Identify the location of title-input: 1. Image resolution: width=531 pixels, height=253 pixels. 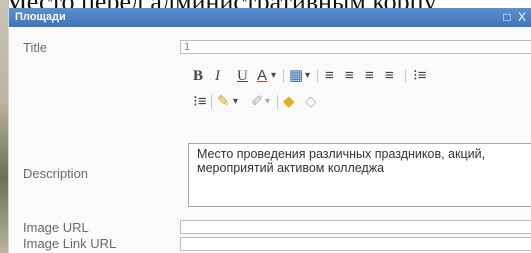
(355, 47).